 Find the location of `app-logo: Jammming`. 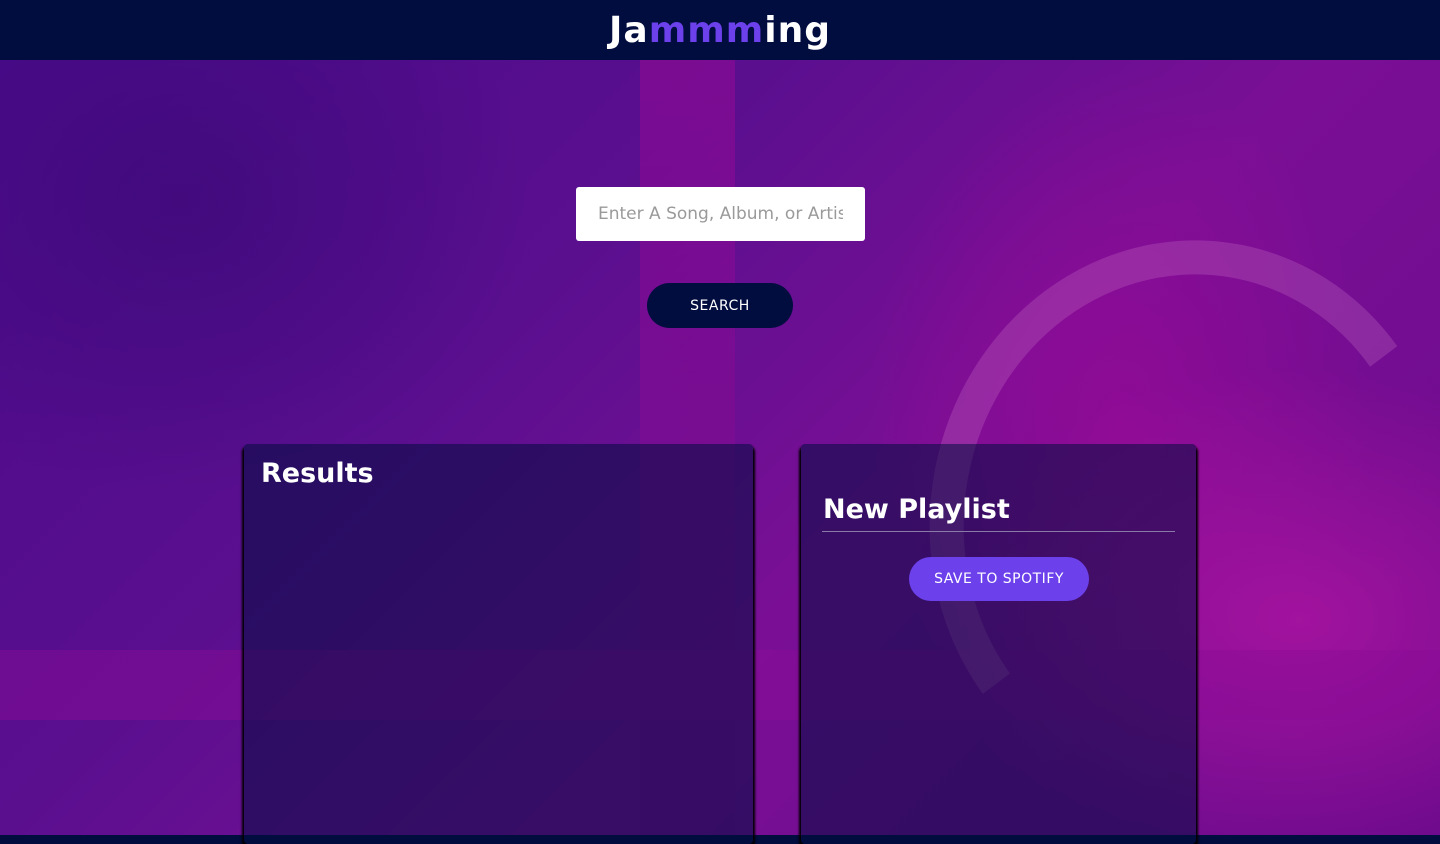

app-logo: Jammming is located at coordinates (720, 30).